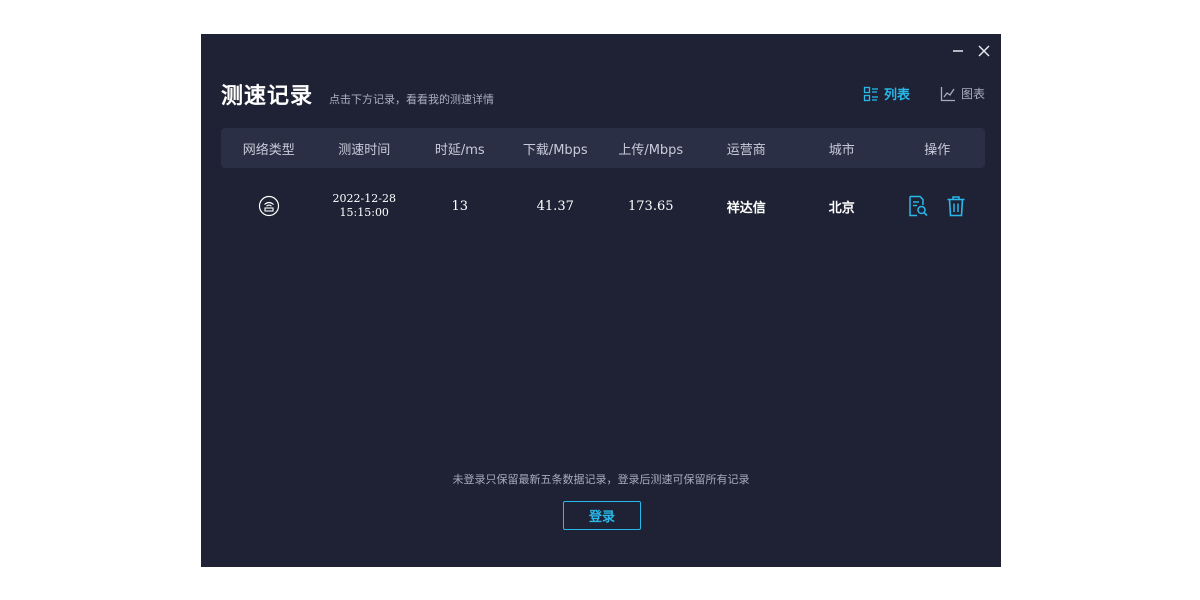 The image size is (1200, 600). I want to click on city-cell: 北京, so click(841, 208).